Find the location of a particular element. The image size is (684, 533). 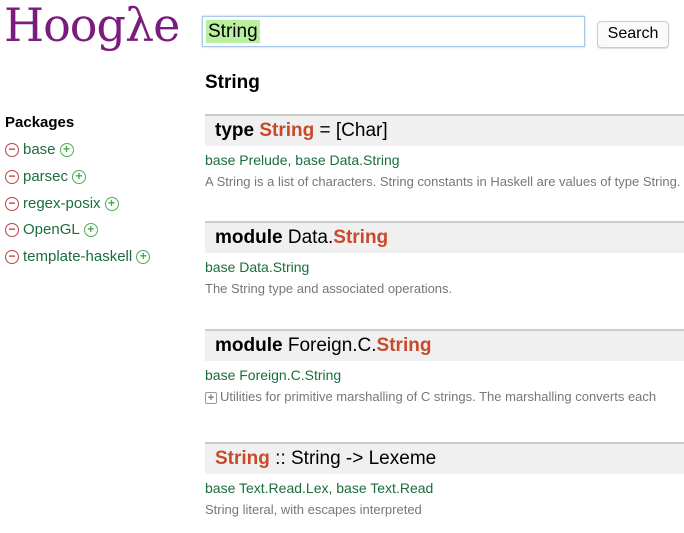

package-item: − template-haskell + is located at coordinates (78, 256).